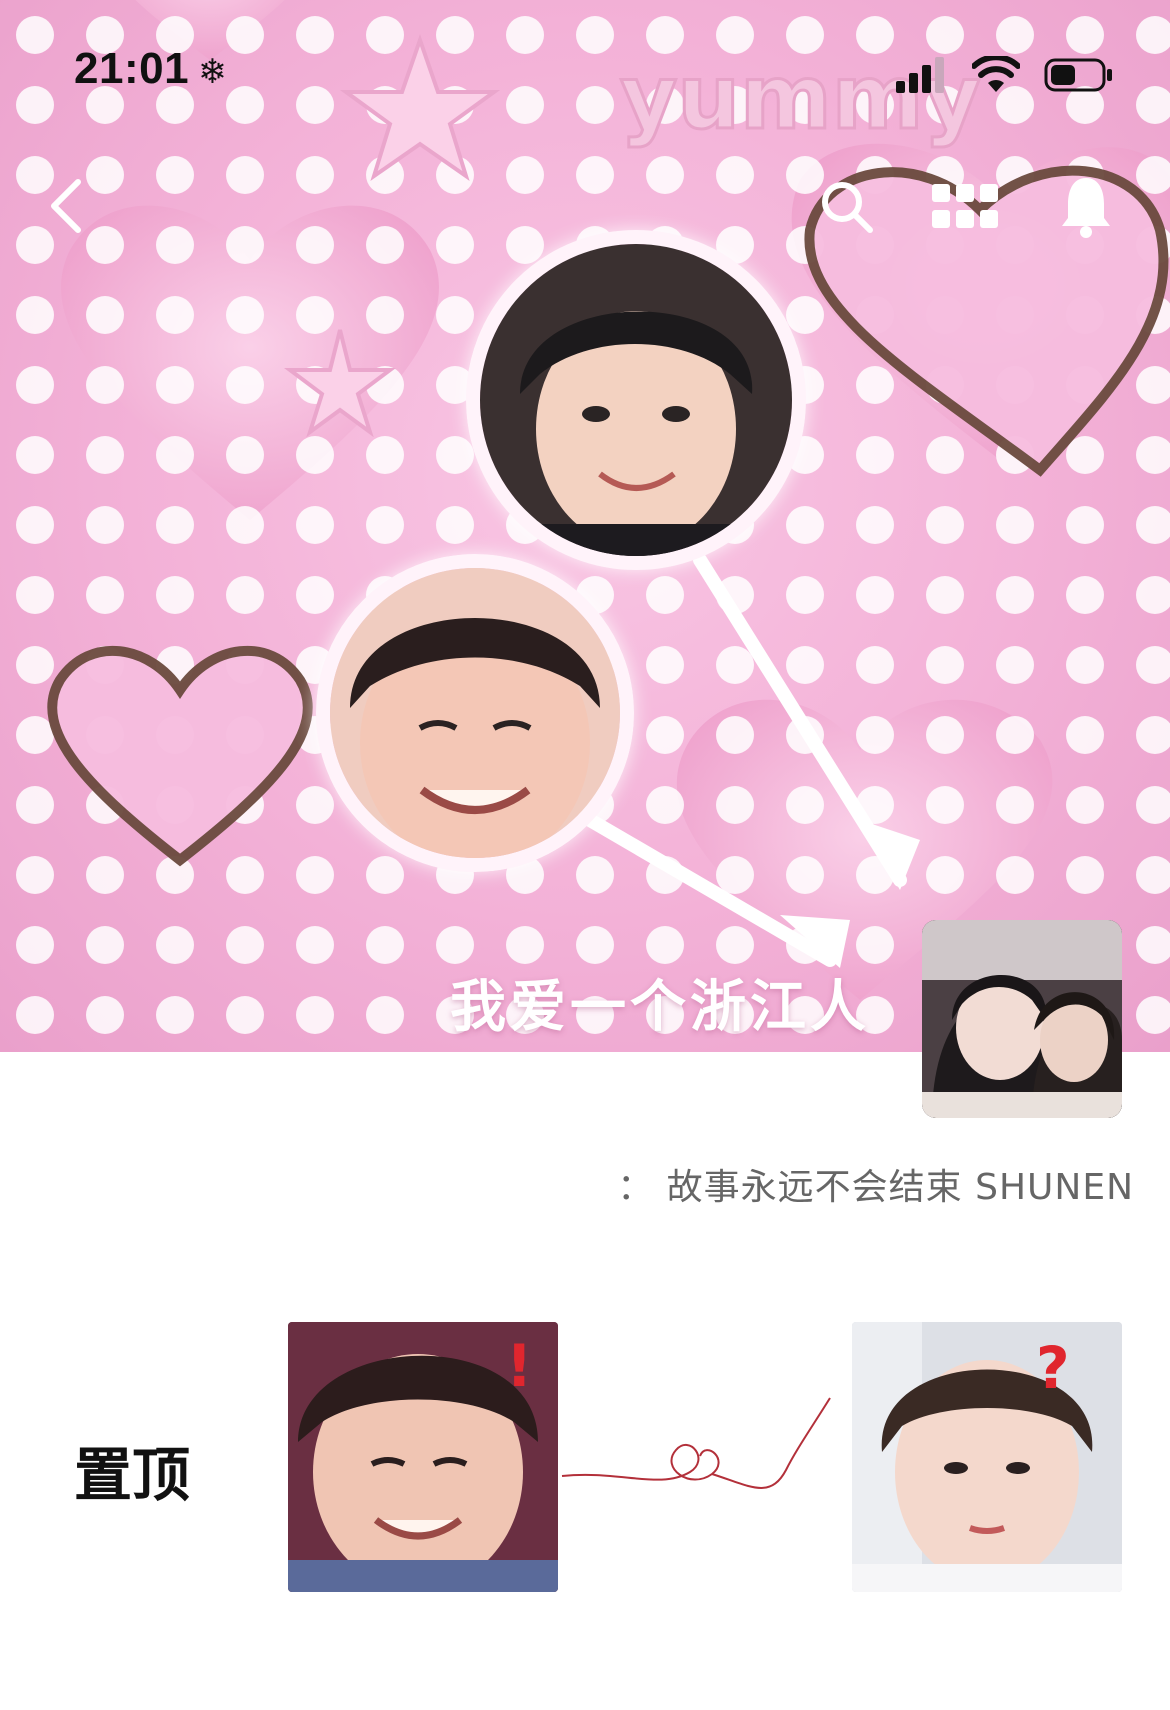  What do you see at coordinates (660, 1007) in the screenshot?
I see `cover-title: 我爱一个浙江人` at bounding box center [660, 1007].